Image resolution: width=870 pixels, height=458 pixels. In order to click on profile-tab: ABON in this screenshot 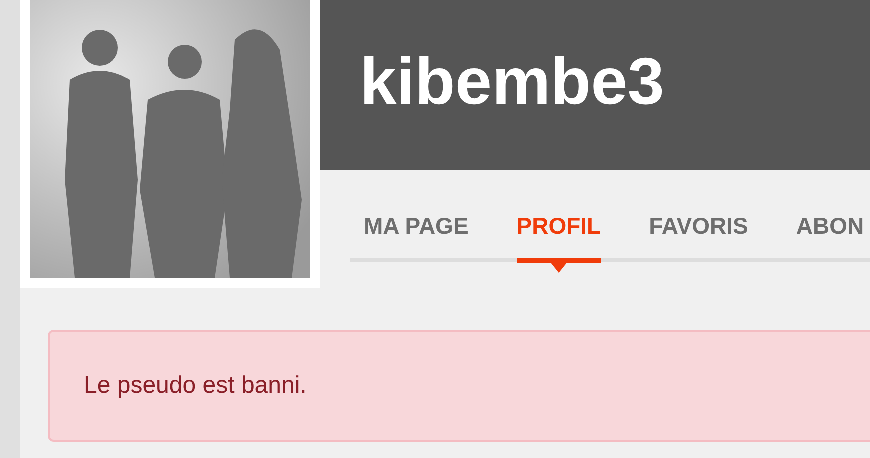, I will do `click(830, 221)`.